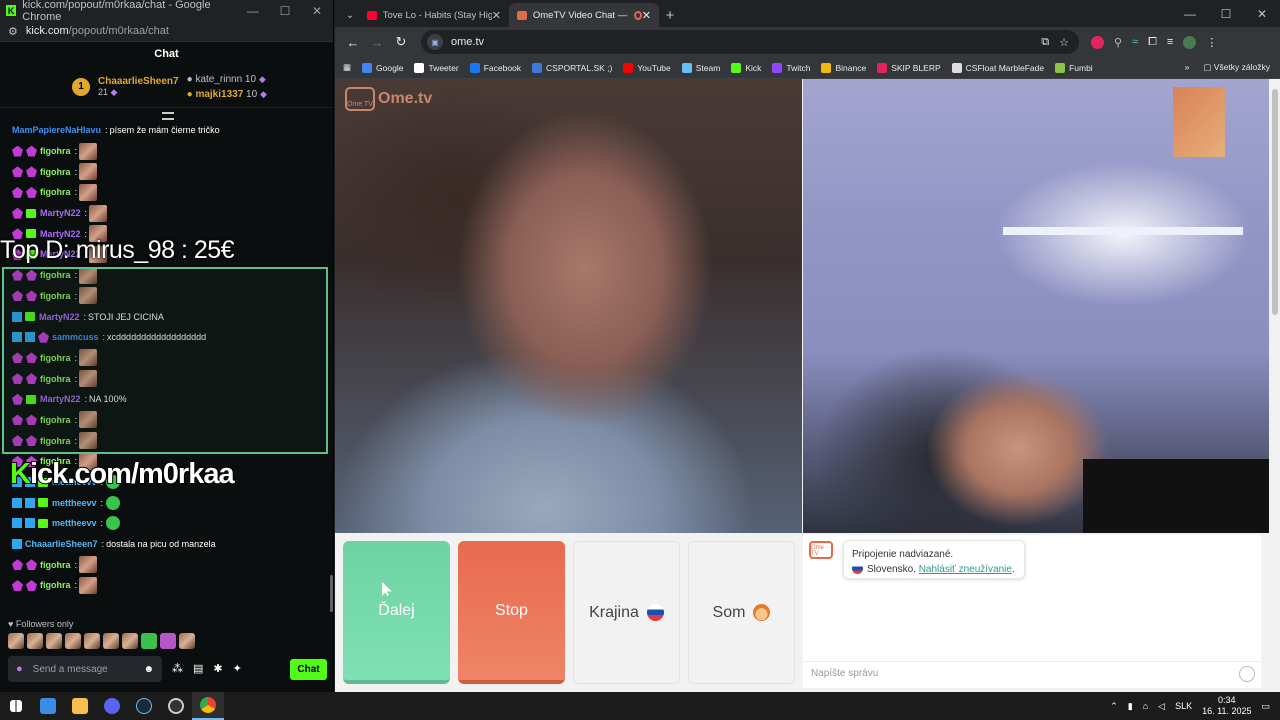 The image size is (1280, 720). Describe the element at coordinates (347, 67) in the screenshot. I see `apps-icon: ▦` at that location.